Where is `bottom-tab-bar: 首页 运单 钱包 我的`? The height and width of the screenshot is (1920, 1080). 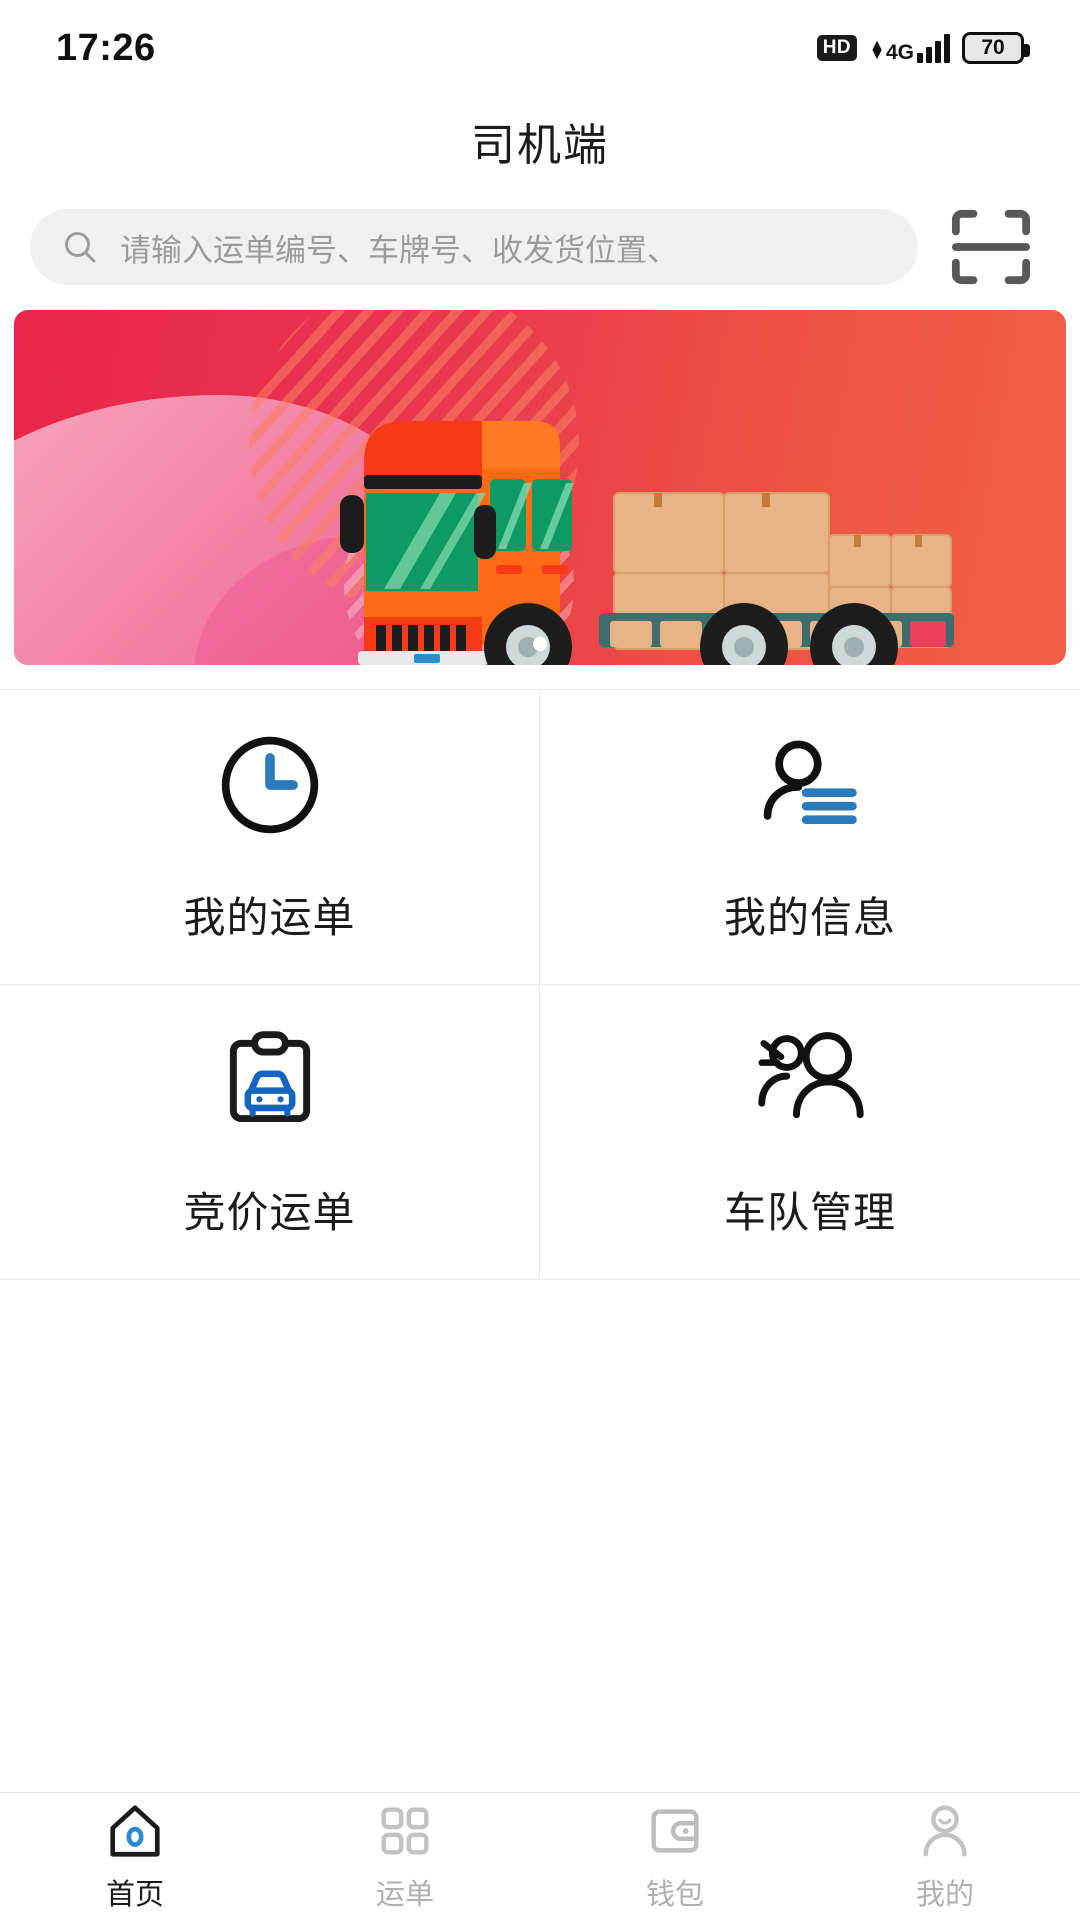
bottom-tab-bar: 首页 运单 钱包 我的 is located at coordinates (540, 1856).